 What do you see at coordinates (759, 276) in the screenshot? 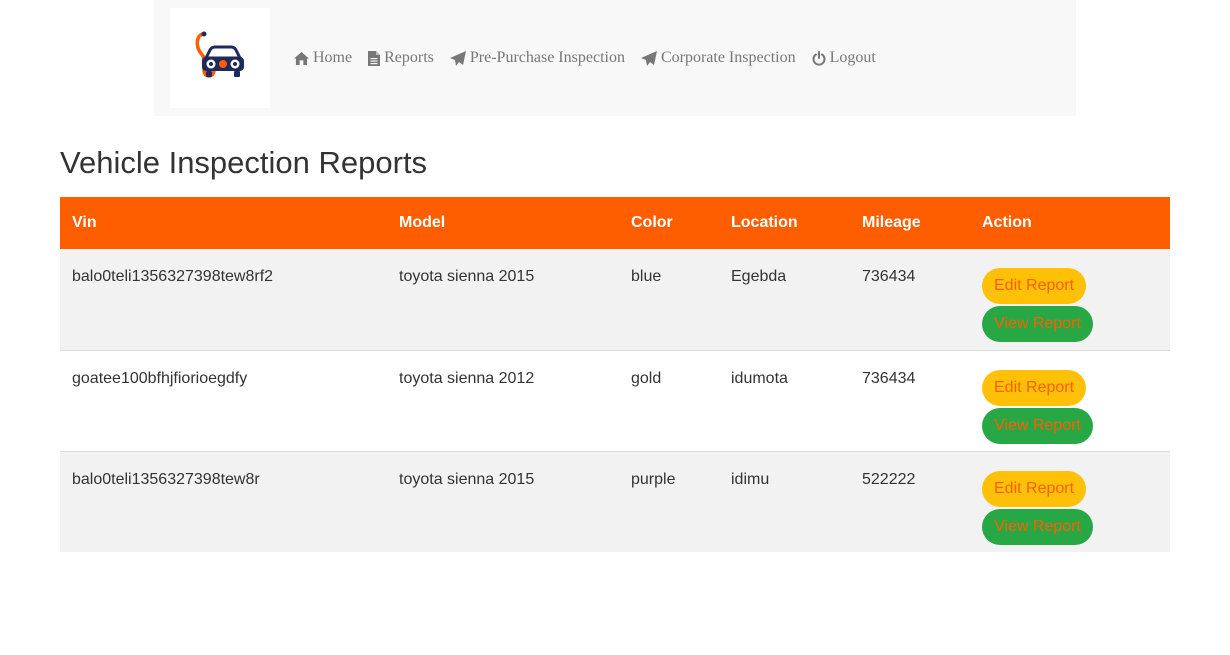
I see `location-cell: Egebda` at bounding box center [759, 276].